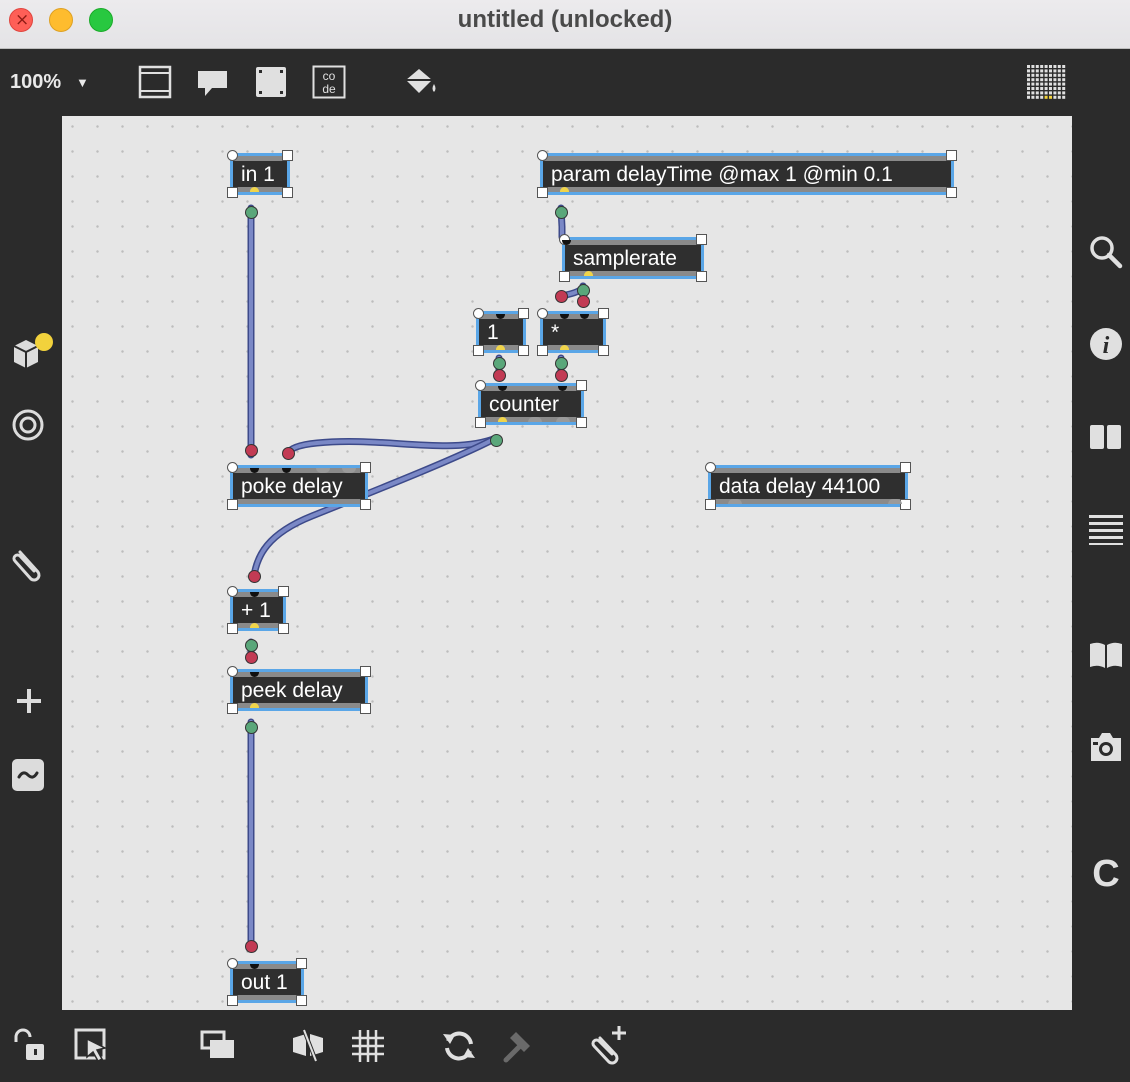 Image resolution: width=1130 pixels, height=1082 pixels. What do you see at coordinates (271, 82) in the screenshot?
I see `frame-icon` at bounding box center [271, 82].